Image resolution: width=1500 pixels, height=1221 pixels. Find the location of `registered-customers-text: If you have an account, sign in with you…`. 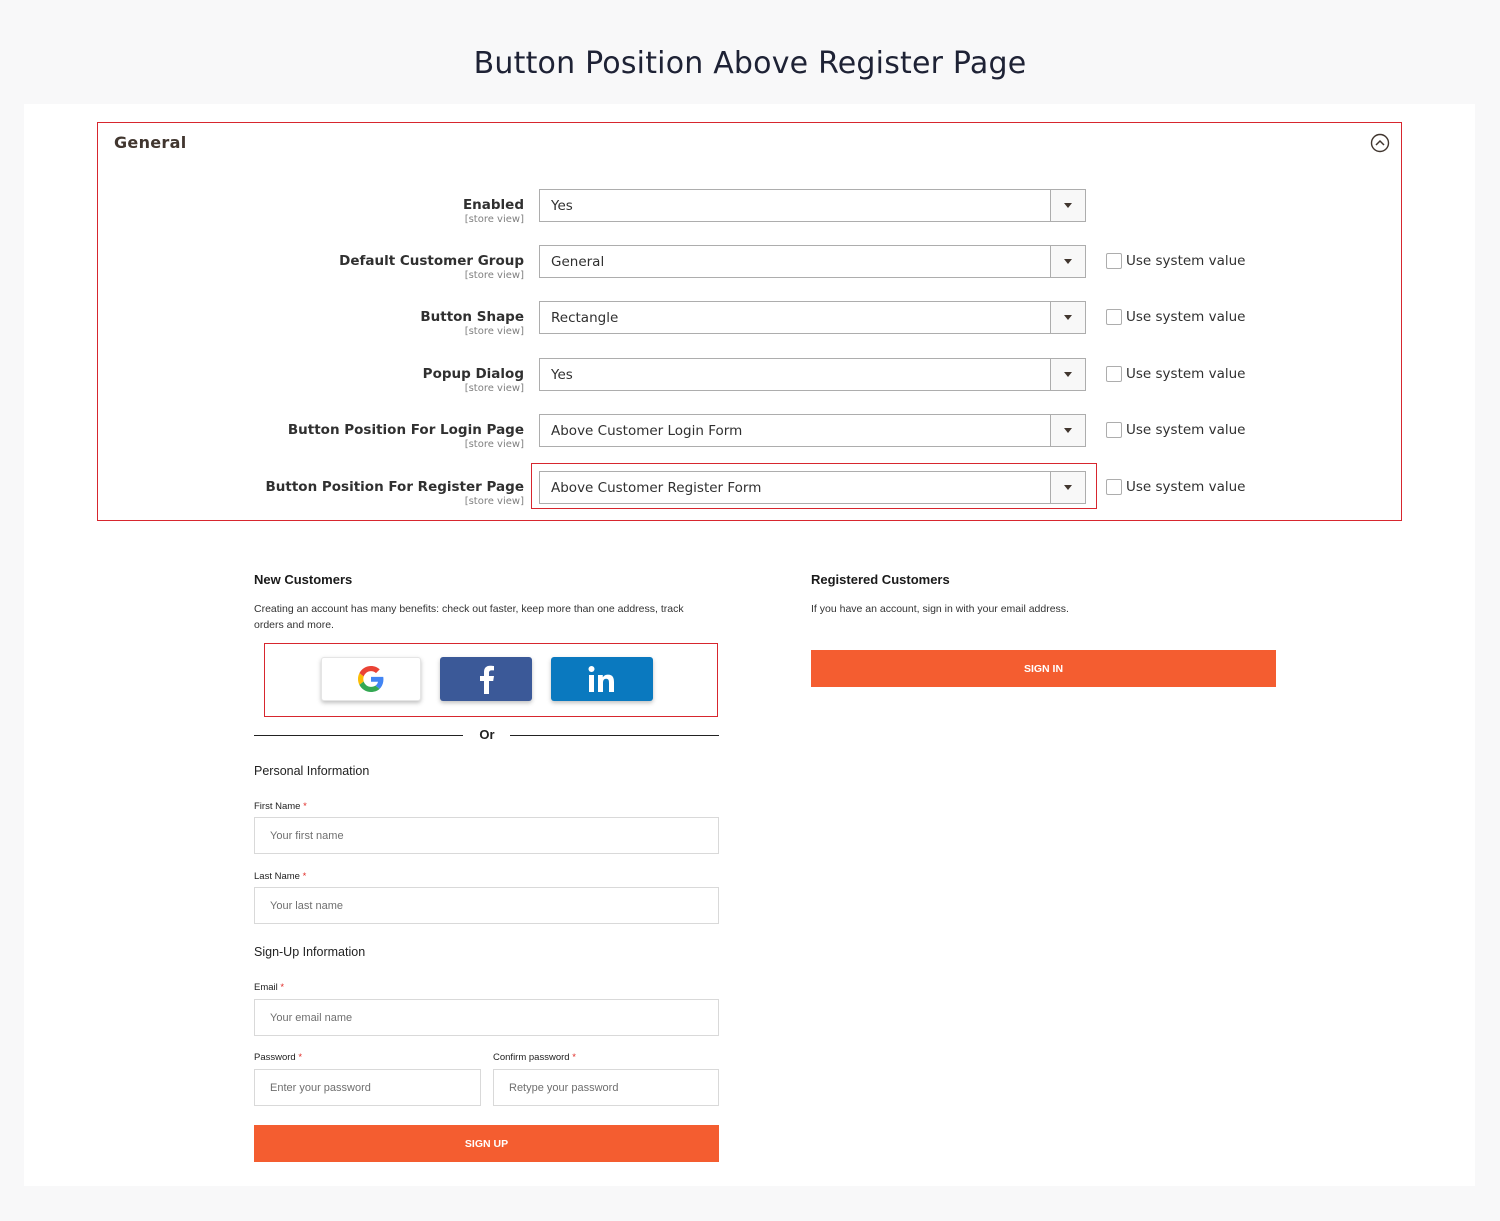

registered-customers-text: If you have an account, sign in with you… is located at coordinates (940, 609).